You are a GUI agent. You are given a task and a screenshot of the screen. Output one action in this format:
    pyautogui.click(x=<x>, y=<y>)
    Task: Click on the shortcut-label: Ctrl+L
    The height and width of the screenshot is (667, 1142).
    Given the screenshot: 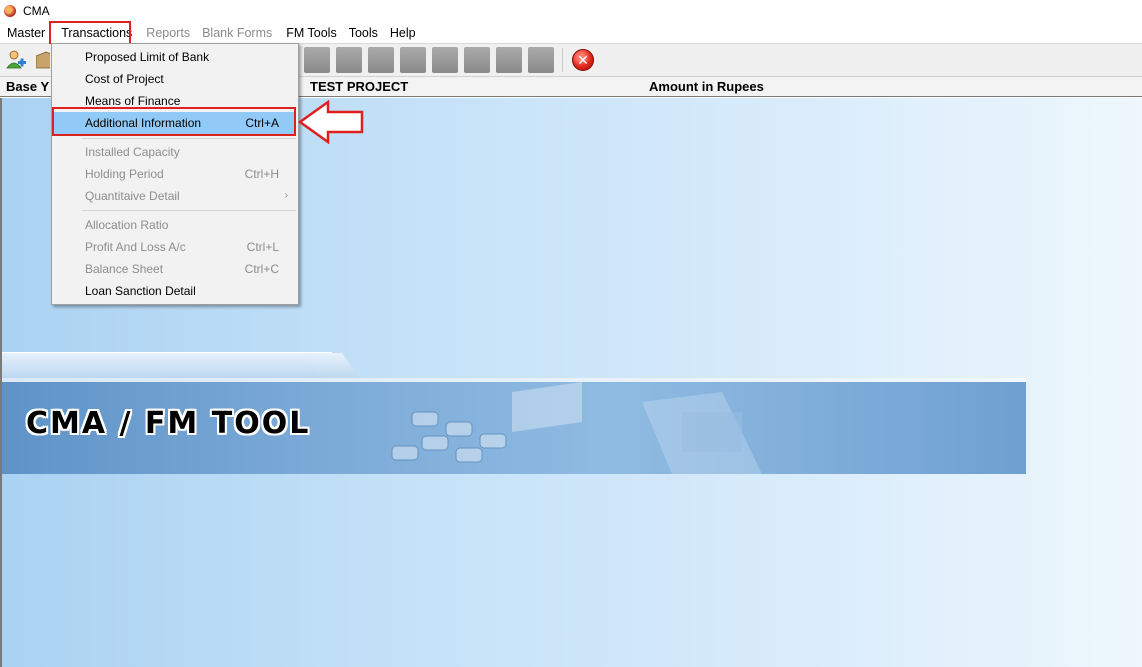 What is the action you would take?
    pyautogui.click(x=262, y=247)
    